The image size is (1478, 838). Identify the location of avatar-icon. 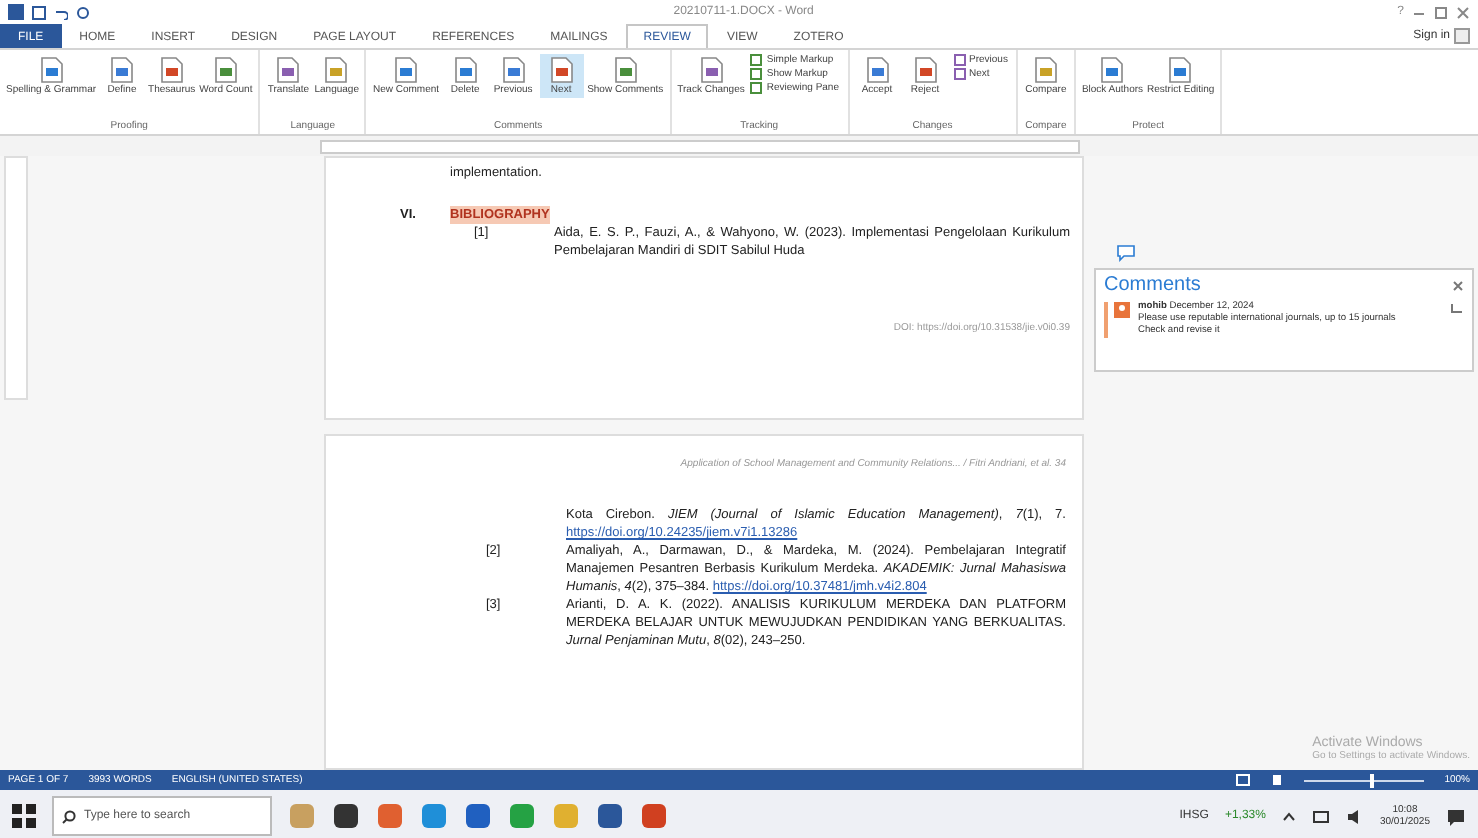
(1462, 36).